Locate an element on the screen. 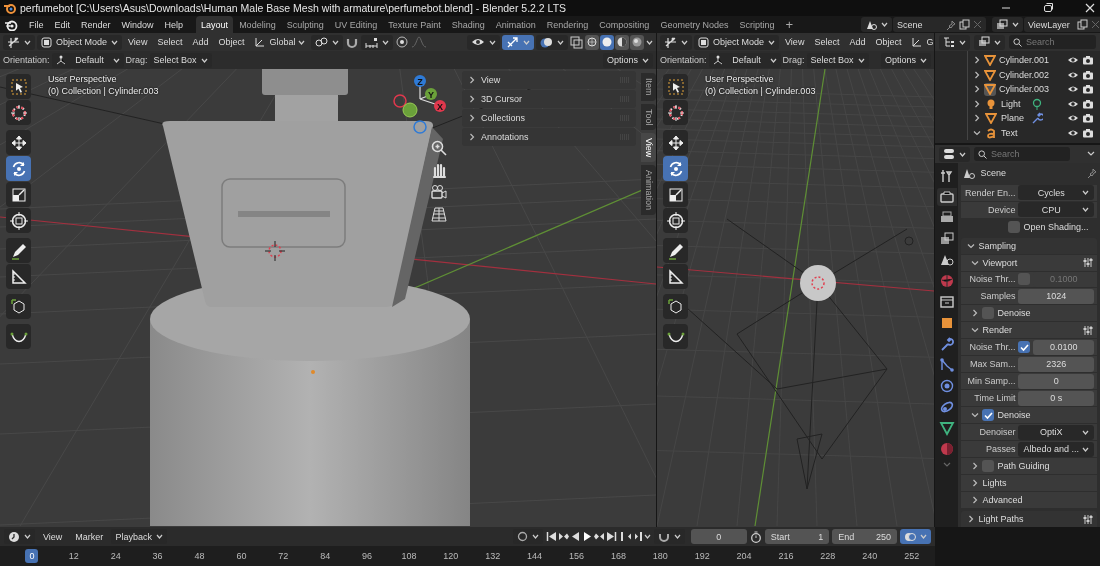  workspace-tab: Texture Paint is located at coordinates (414, 24).